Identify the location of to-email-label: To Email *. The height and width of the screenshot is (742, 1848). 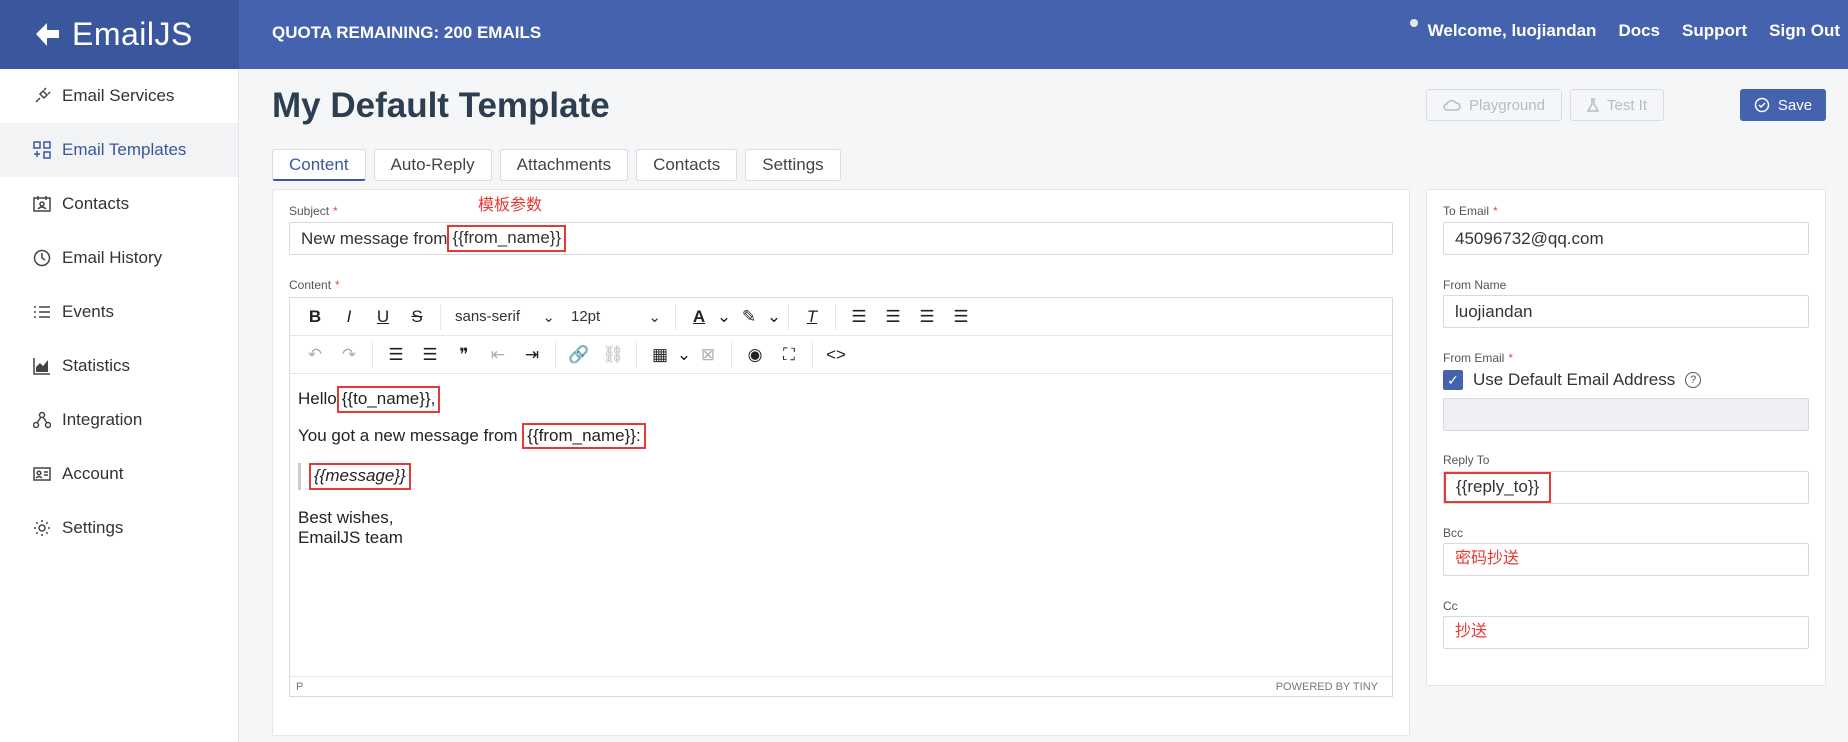
(1470, 211).